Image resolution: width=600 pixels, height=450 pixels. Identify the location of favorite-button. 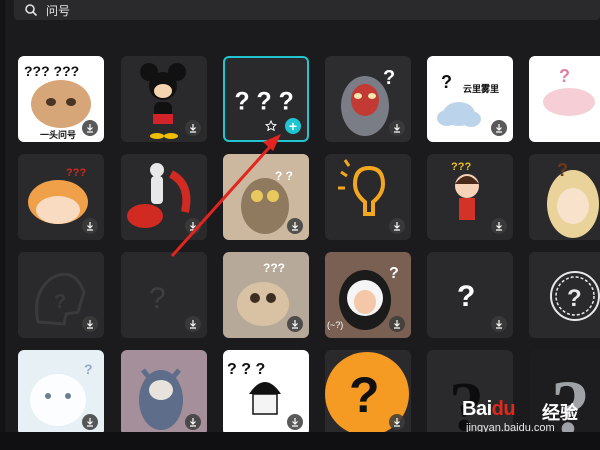
(271, 126).